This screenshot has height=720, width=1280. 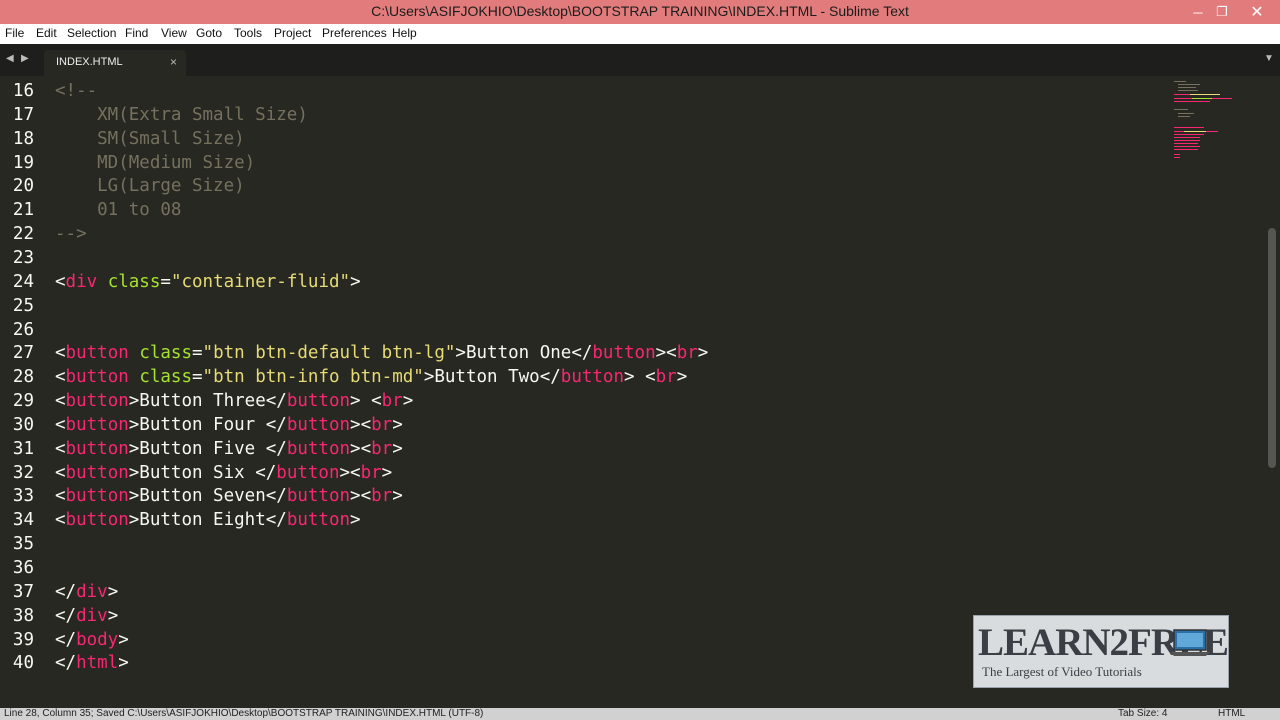 What do you see at coordinates (585, 425) in the screenshot?
I see `code-line: 30 <button>Button Four </button><br>` at bounding box center [585, 425].